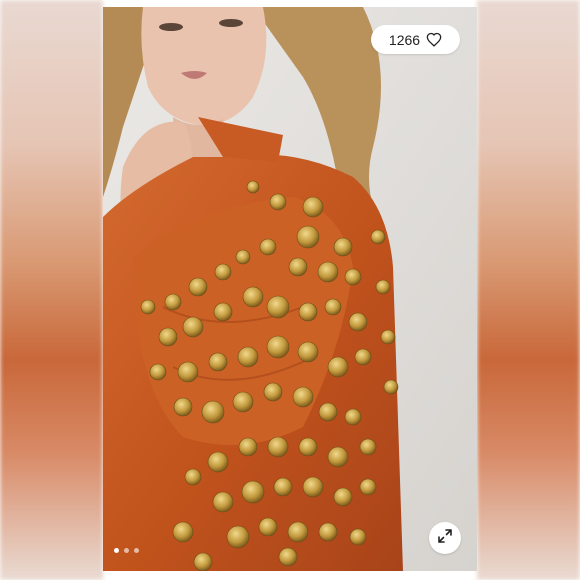  Describe the element at coordinates (404, 39) in the screenshot. I see `like-count: 1266` at that location.